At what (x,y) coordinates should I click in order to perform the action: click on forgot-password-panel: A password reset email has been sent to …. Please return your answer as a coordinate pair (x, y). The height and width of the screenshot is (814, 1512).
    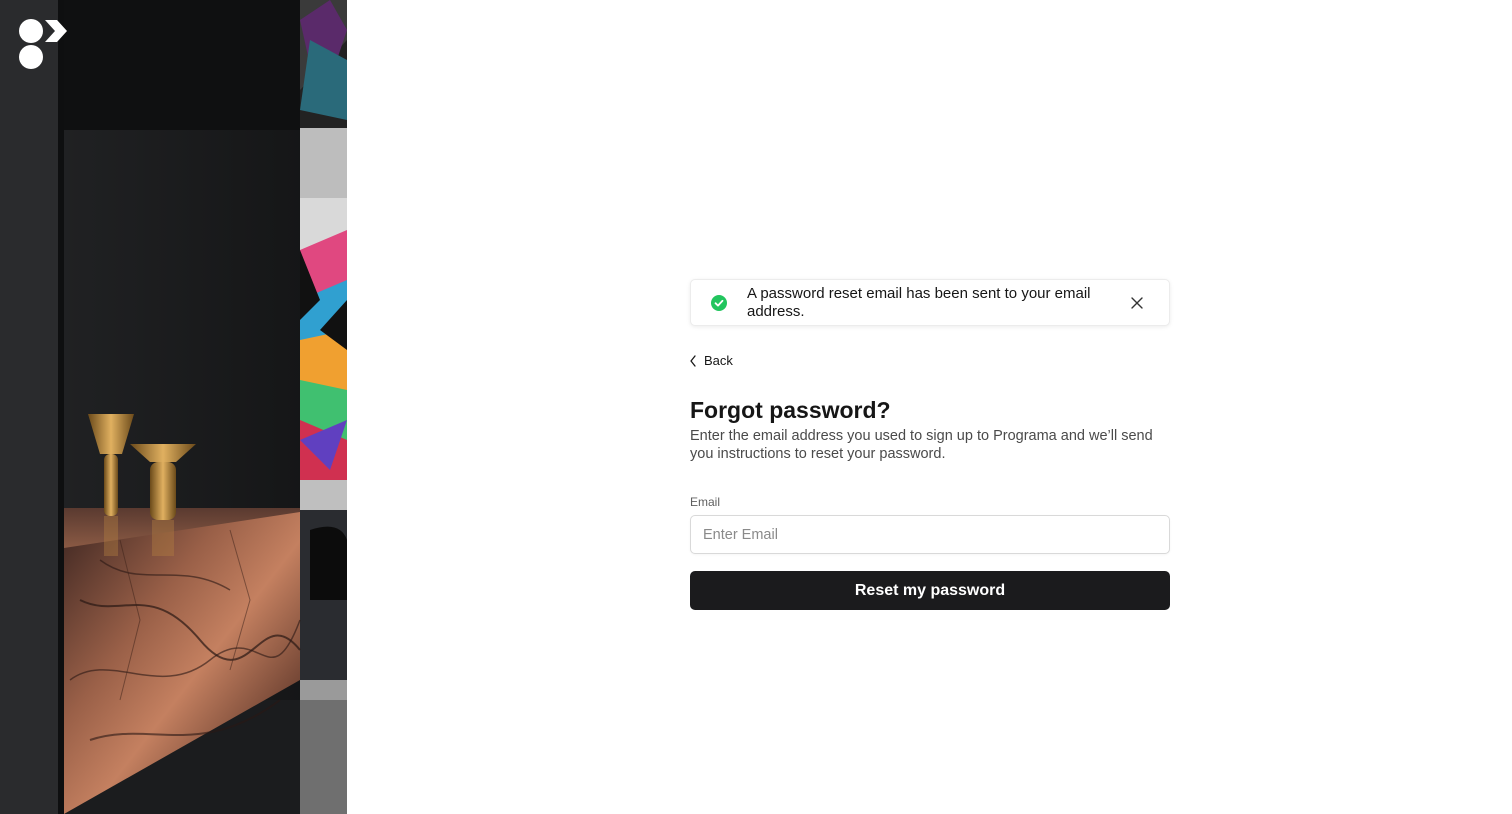
    Looking at the image, I should click on (930, 444).